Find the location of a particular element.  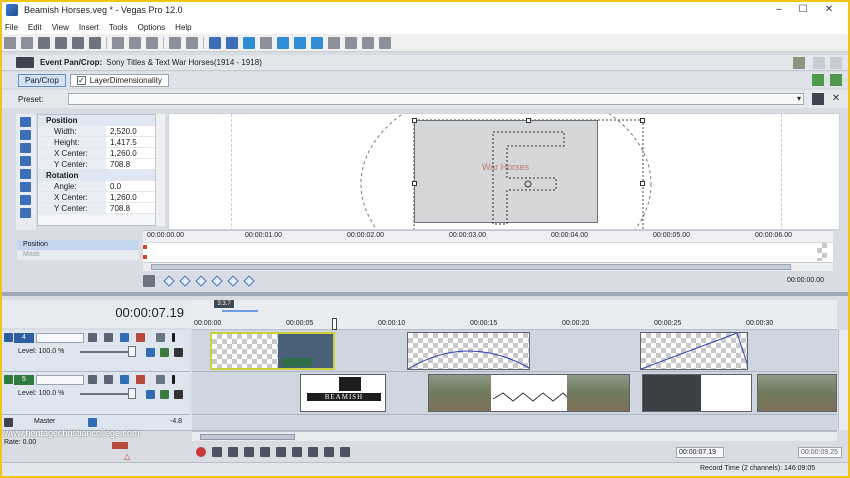

composite-mode-icon is located at coordinates (92, 379).